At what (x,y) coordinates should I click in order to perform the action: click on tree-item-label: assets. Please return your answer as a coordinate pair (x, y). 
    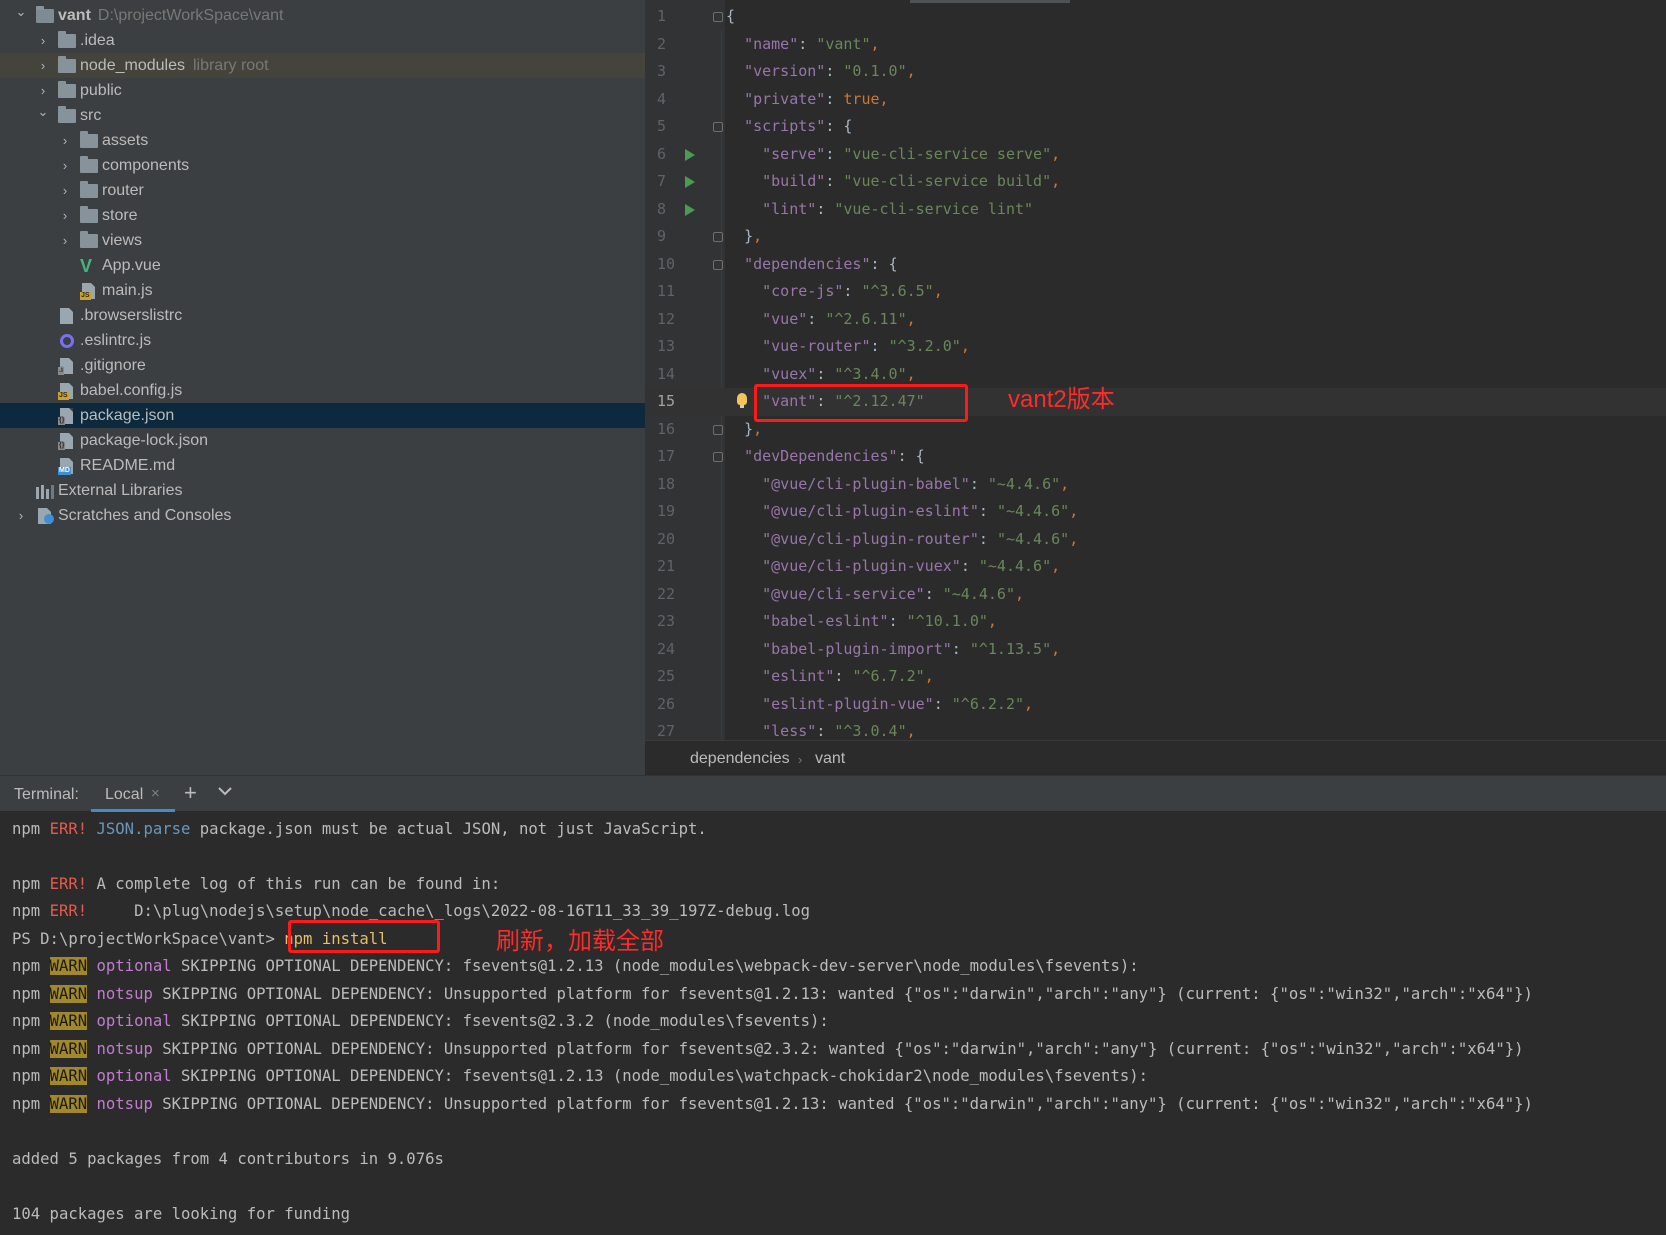
    Looking at the image, I should click on (125, 140).